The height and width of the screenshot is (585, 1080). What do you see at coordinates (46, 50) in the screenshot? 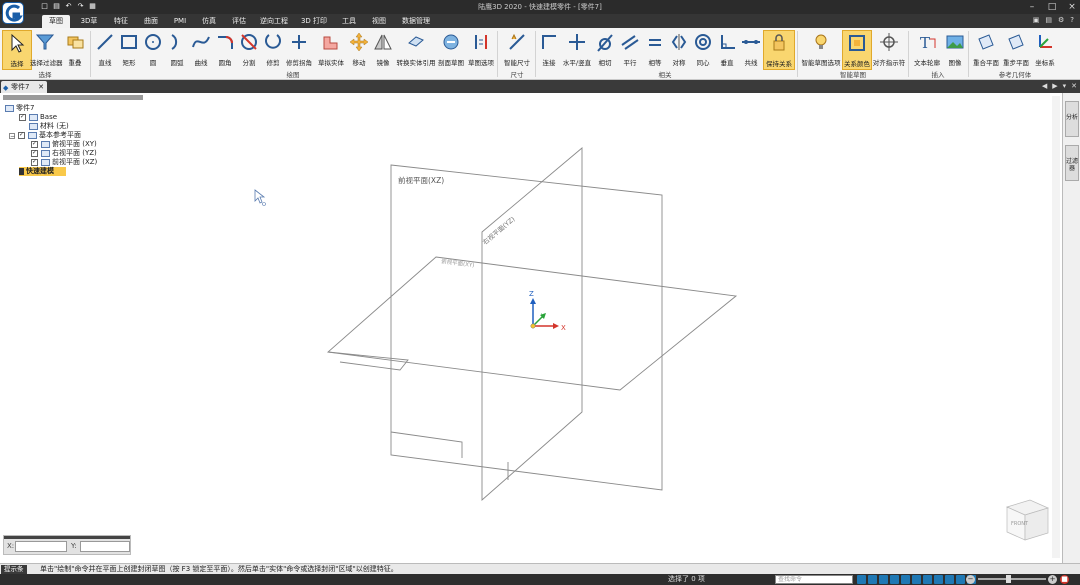
I see `select-filter-button: 选择过滤器` at bounding box center [46, 50].